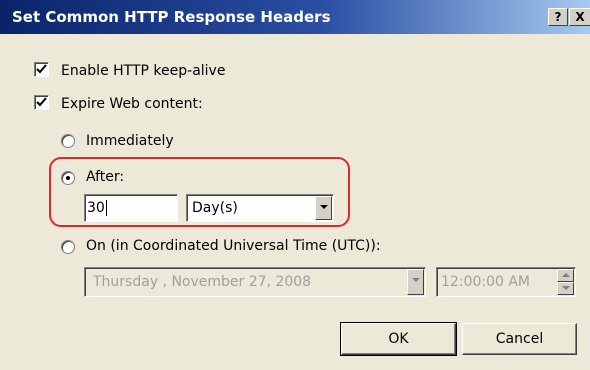 This screenshot has width=590, height=370. What do you see at coordinates (68, 141) in the screenshot?
I see `immediately-radio` at bounding box center [68, 141].